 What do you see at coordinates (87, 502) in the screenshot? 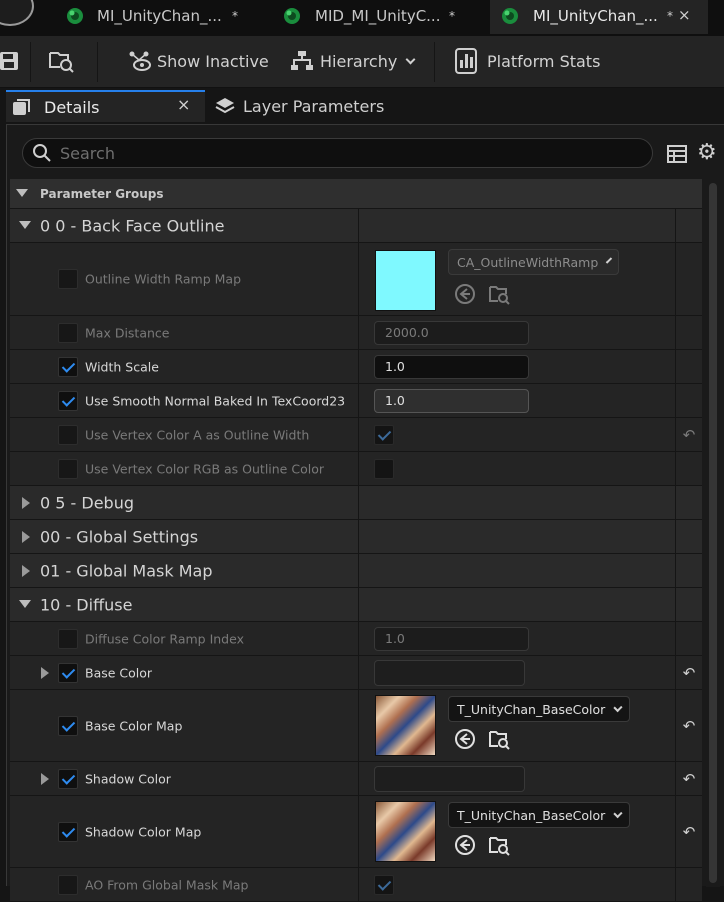
I see `category-title: 0 5 - Debug` at bounding box center [87, 502].